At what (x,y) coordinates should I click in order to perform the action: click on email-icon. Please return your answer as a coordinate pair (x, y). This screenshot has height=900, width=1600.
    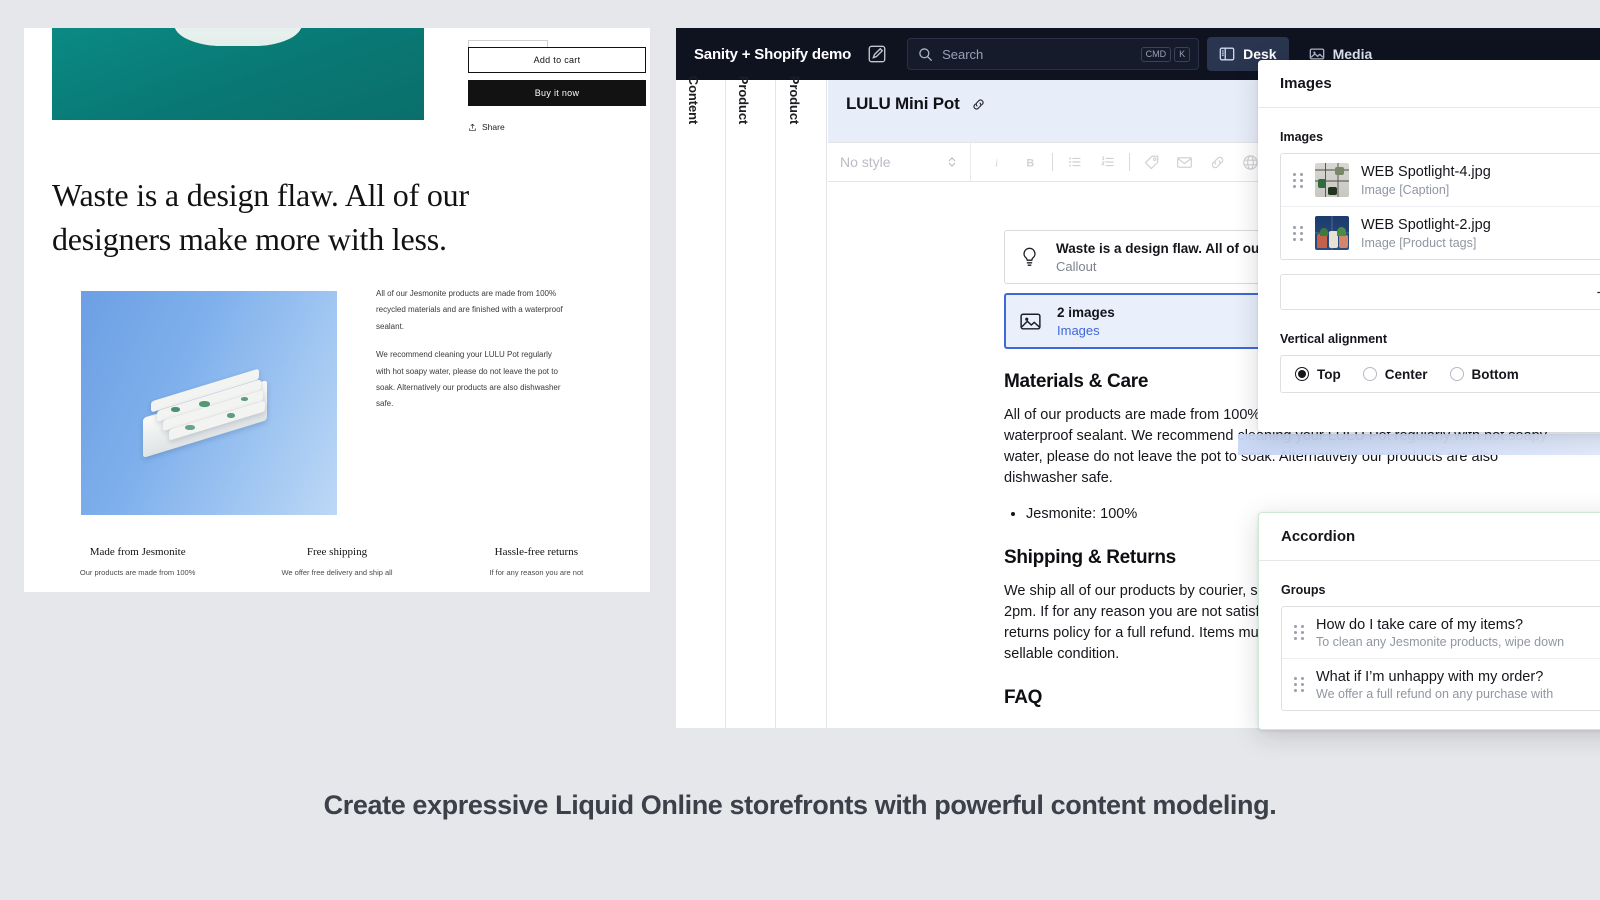
    Looking at the image, I should click on (1184, 162).